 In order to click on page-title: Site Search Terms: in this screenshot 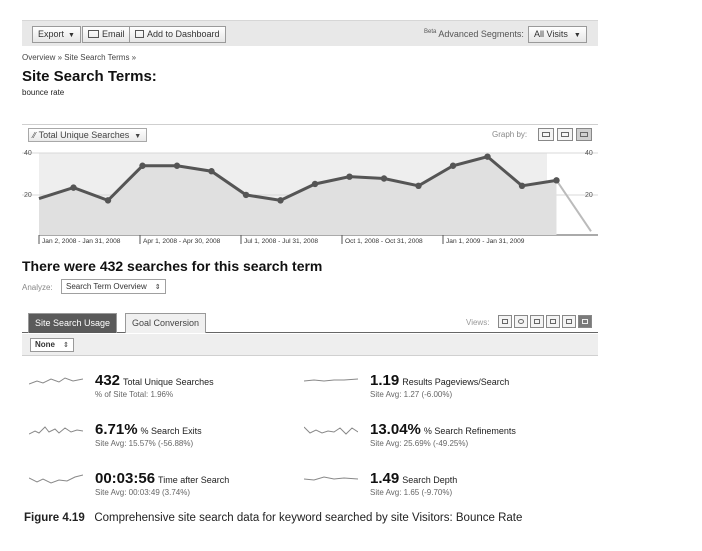, I will do `click(89, 76)`.